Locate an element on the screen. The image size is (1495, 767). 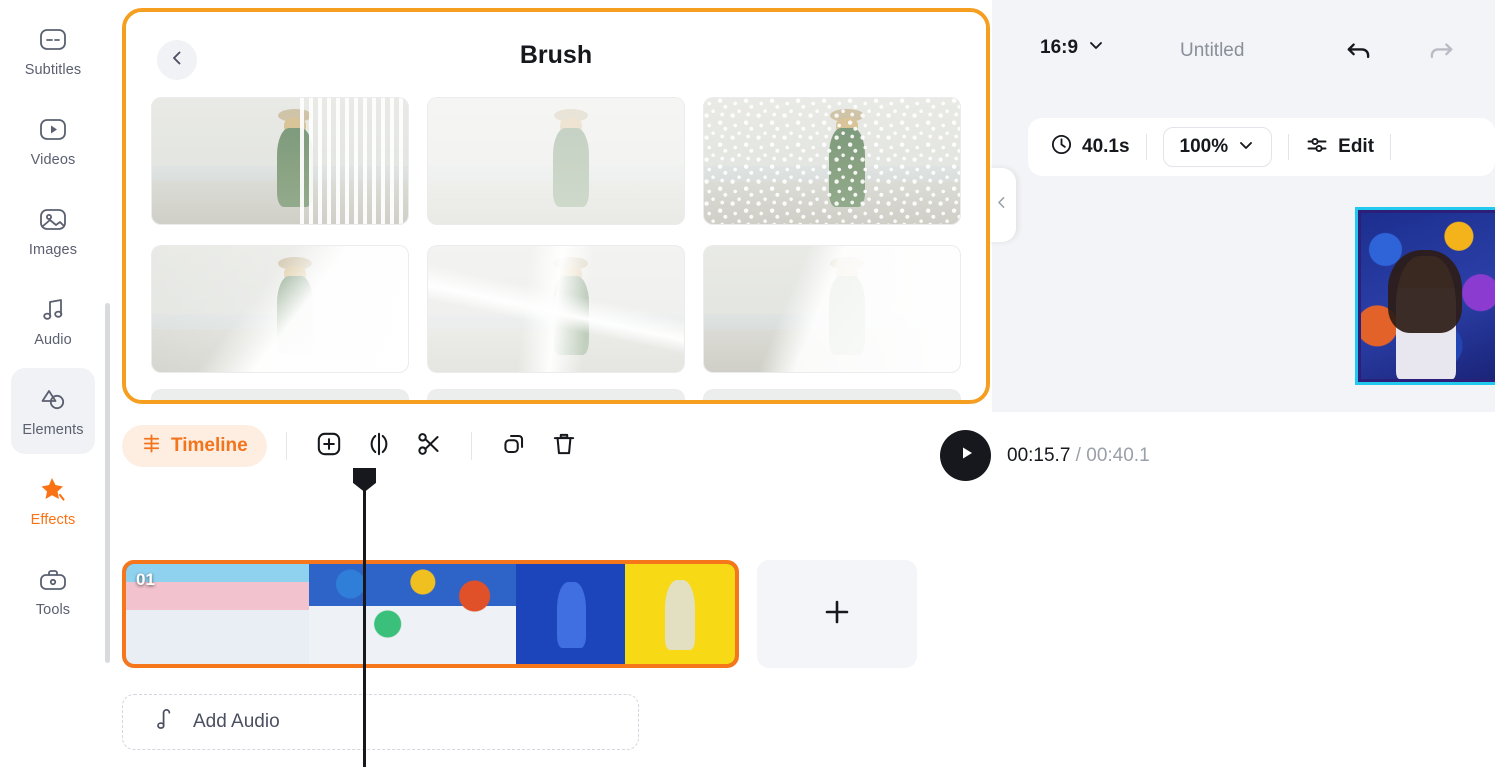
back-button is located at coordinates (177, 60).